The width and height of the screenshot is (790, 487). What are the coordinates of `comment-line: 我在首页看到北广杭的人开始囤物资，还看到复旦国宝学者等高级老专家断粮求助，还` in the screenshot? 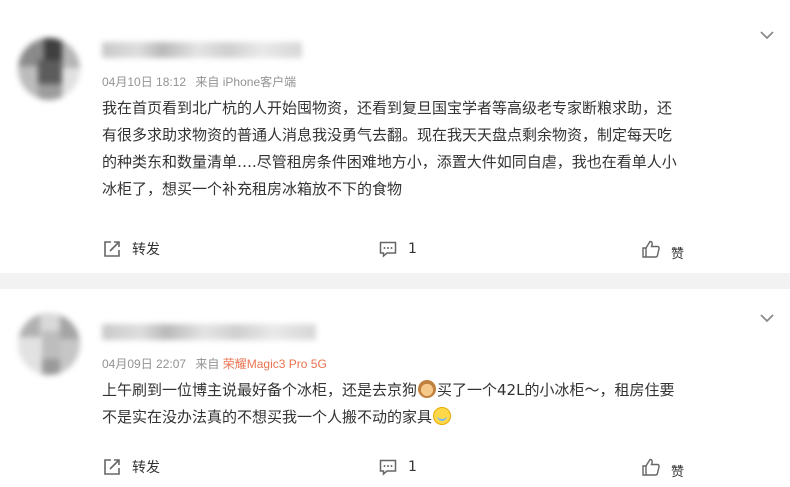 It's located at (387, 108).